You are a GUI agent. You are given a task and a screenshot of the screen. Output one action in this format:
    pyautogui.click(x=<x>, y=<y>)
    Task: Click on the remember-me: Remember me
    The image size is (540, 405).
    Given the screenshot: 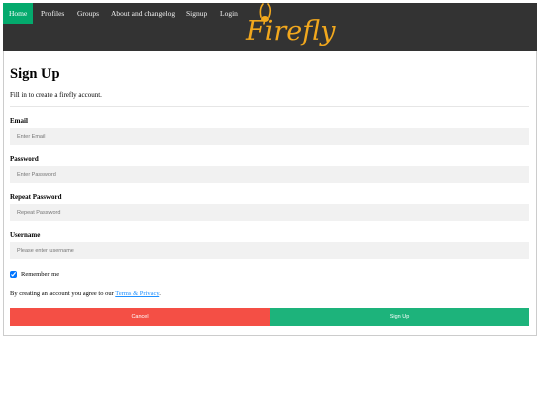 What is the action you would take?
    pyautogui.click(x=34, y=274)
    